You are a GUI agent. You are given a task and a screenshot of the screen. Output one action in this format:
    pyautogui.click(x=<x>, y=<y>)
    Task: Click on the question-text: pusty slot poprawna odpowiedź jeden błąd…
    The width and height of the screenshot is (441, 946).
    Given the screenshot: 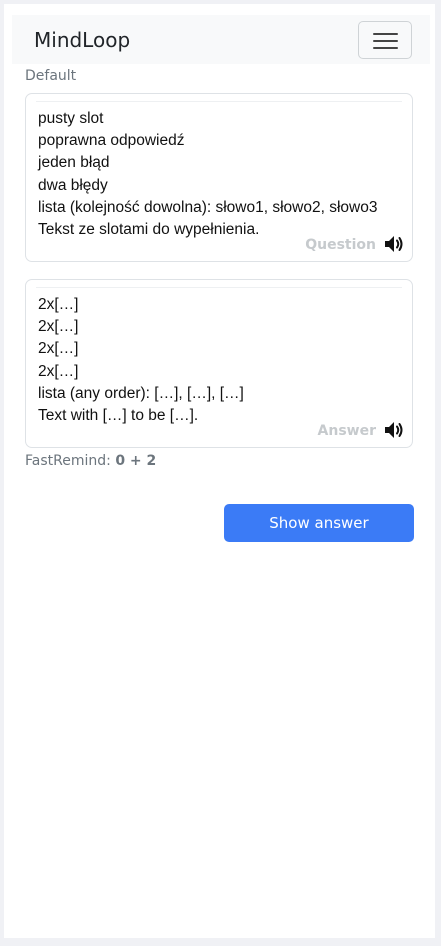 What is the action you would take?
    pyautogui.click(x=207, y=174)
    